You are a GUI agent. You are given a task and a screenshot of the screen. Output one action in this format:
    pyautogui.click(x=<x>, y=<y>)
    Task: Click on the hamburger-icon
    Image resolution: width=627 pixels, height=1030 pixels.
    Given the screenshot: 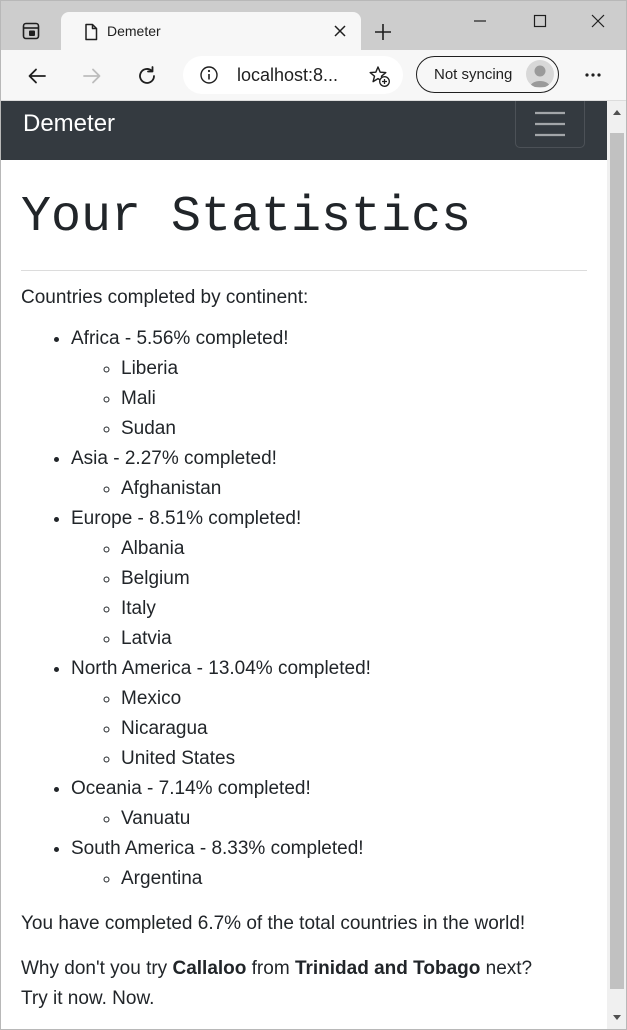 What is the action you would take?
    pyautogui.click(x=550, y=124)
    